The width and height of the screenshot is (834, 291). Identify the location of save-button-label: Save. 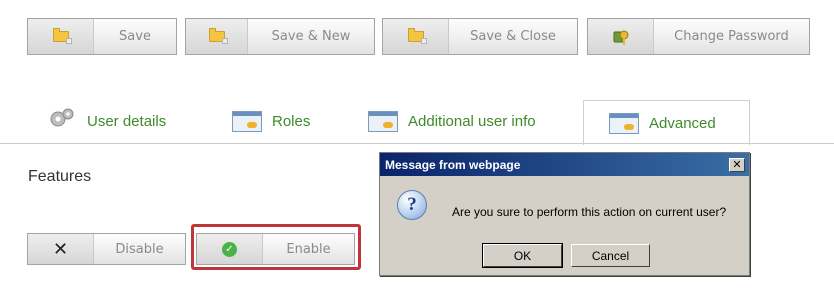
(135, 36).